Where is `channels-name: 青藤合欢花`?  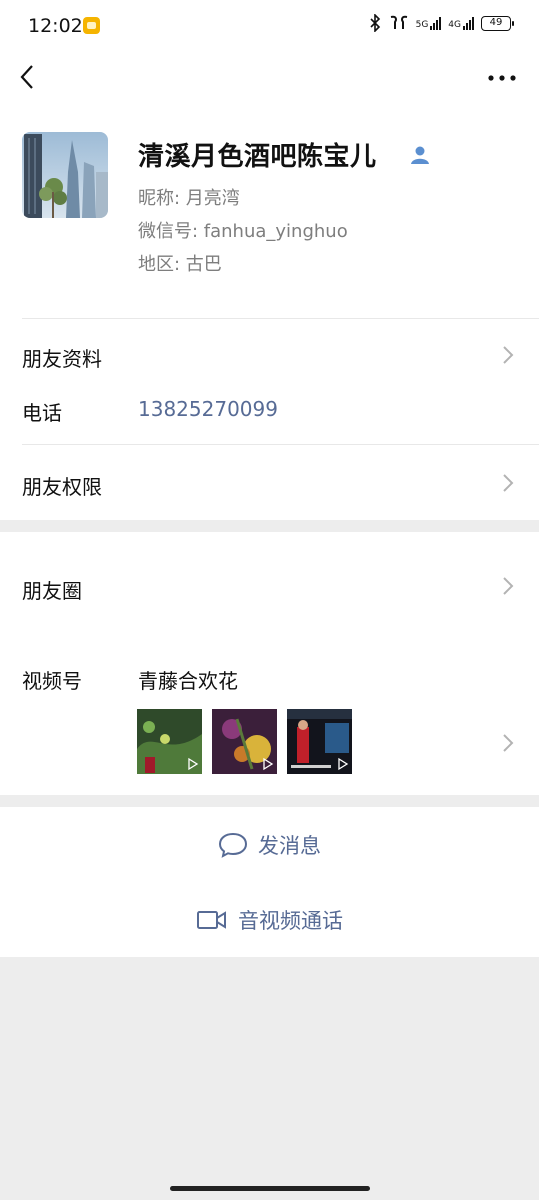 channels-name: 青藤合欢花 is located at coordinates (188, 679).